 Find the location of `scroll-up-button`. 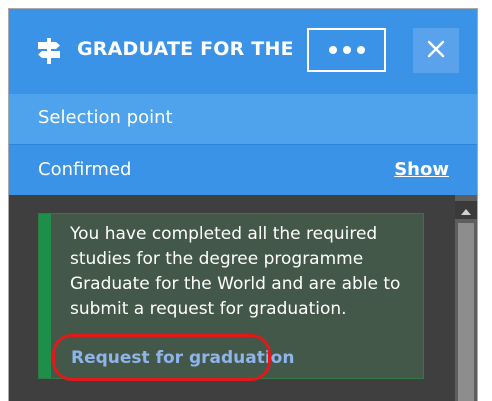

scroll-up-button is located at coordinates (466, 210).